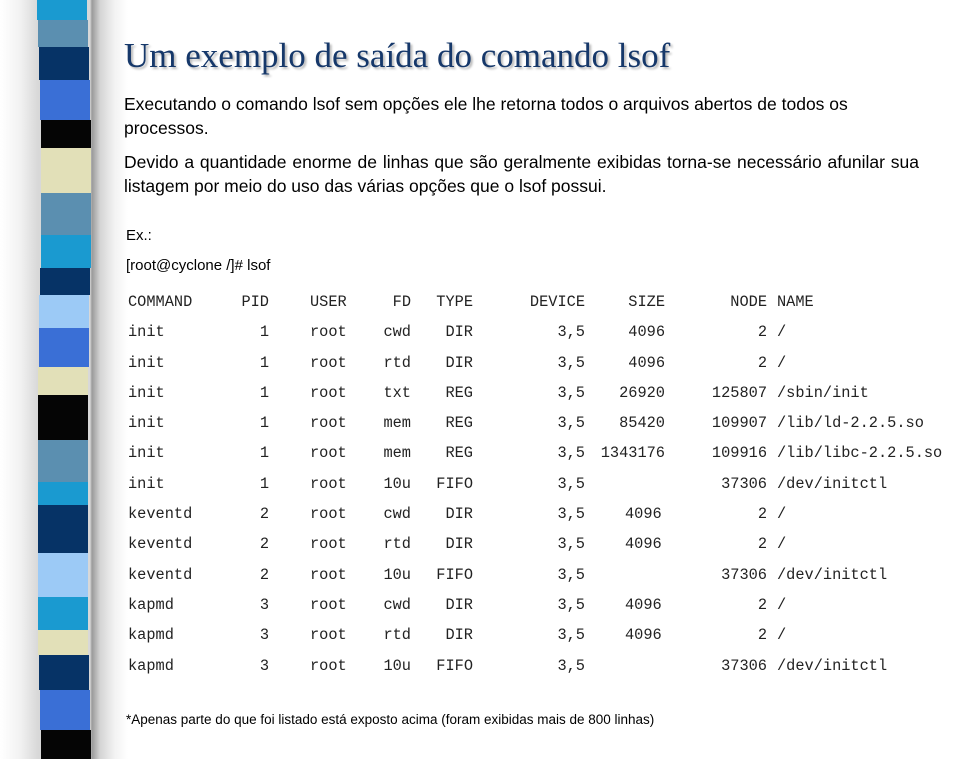 Image resolution: width=960 pixels, height=759 pixels. I want to click on table-row: keventd 2 root 10u FIFO 3,5 37306/dev/initctl, so click(543, 581).